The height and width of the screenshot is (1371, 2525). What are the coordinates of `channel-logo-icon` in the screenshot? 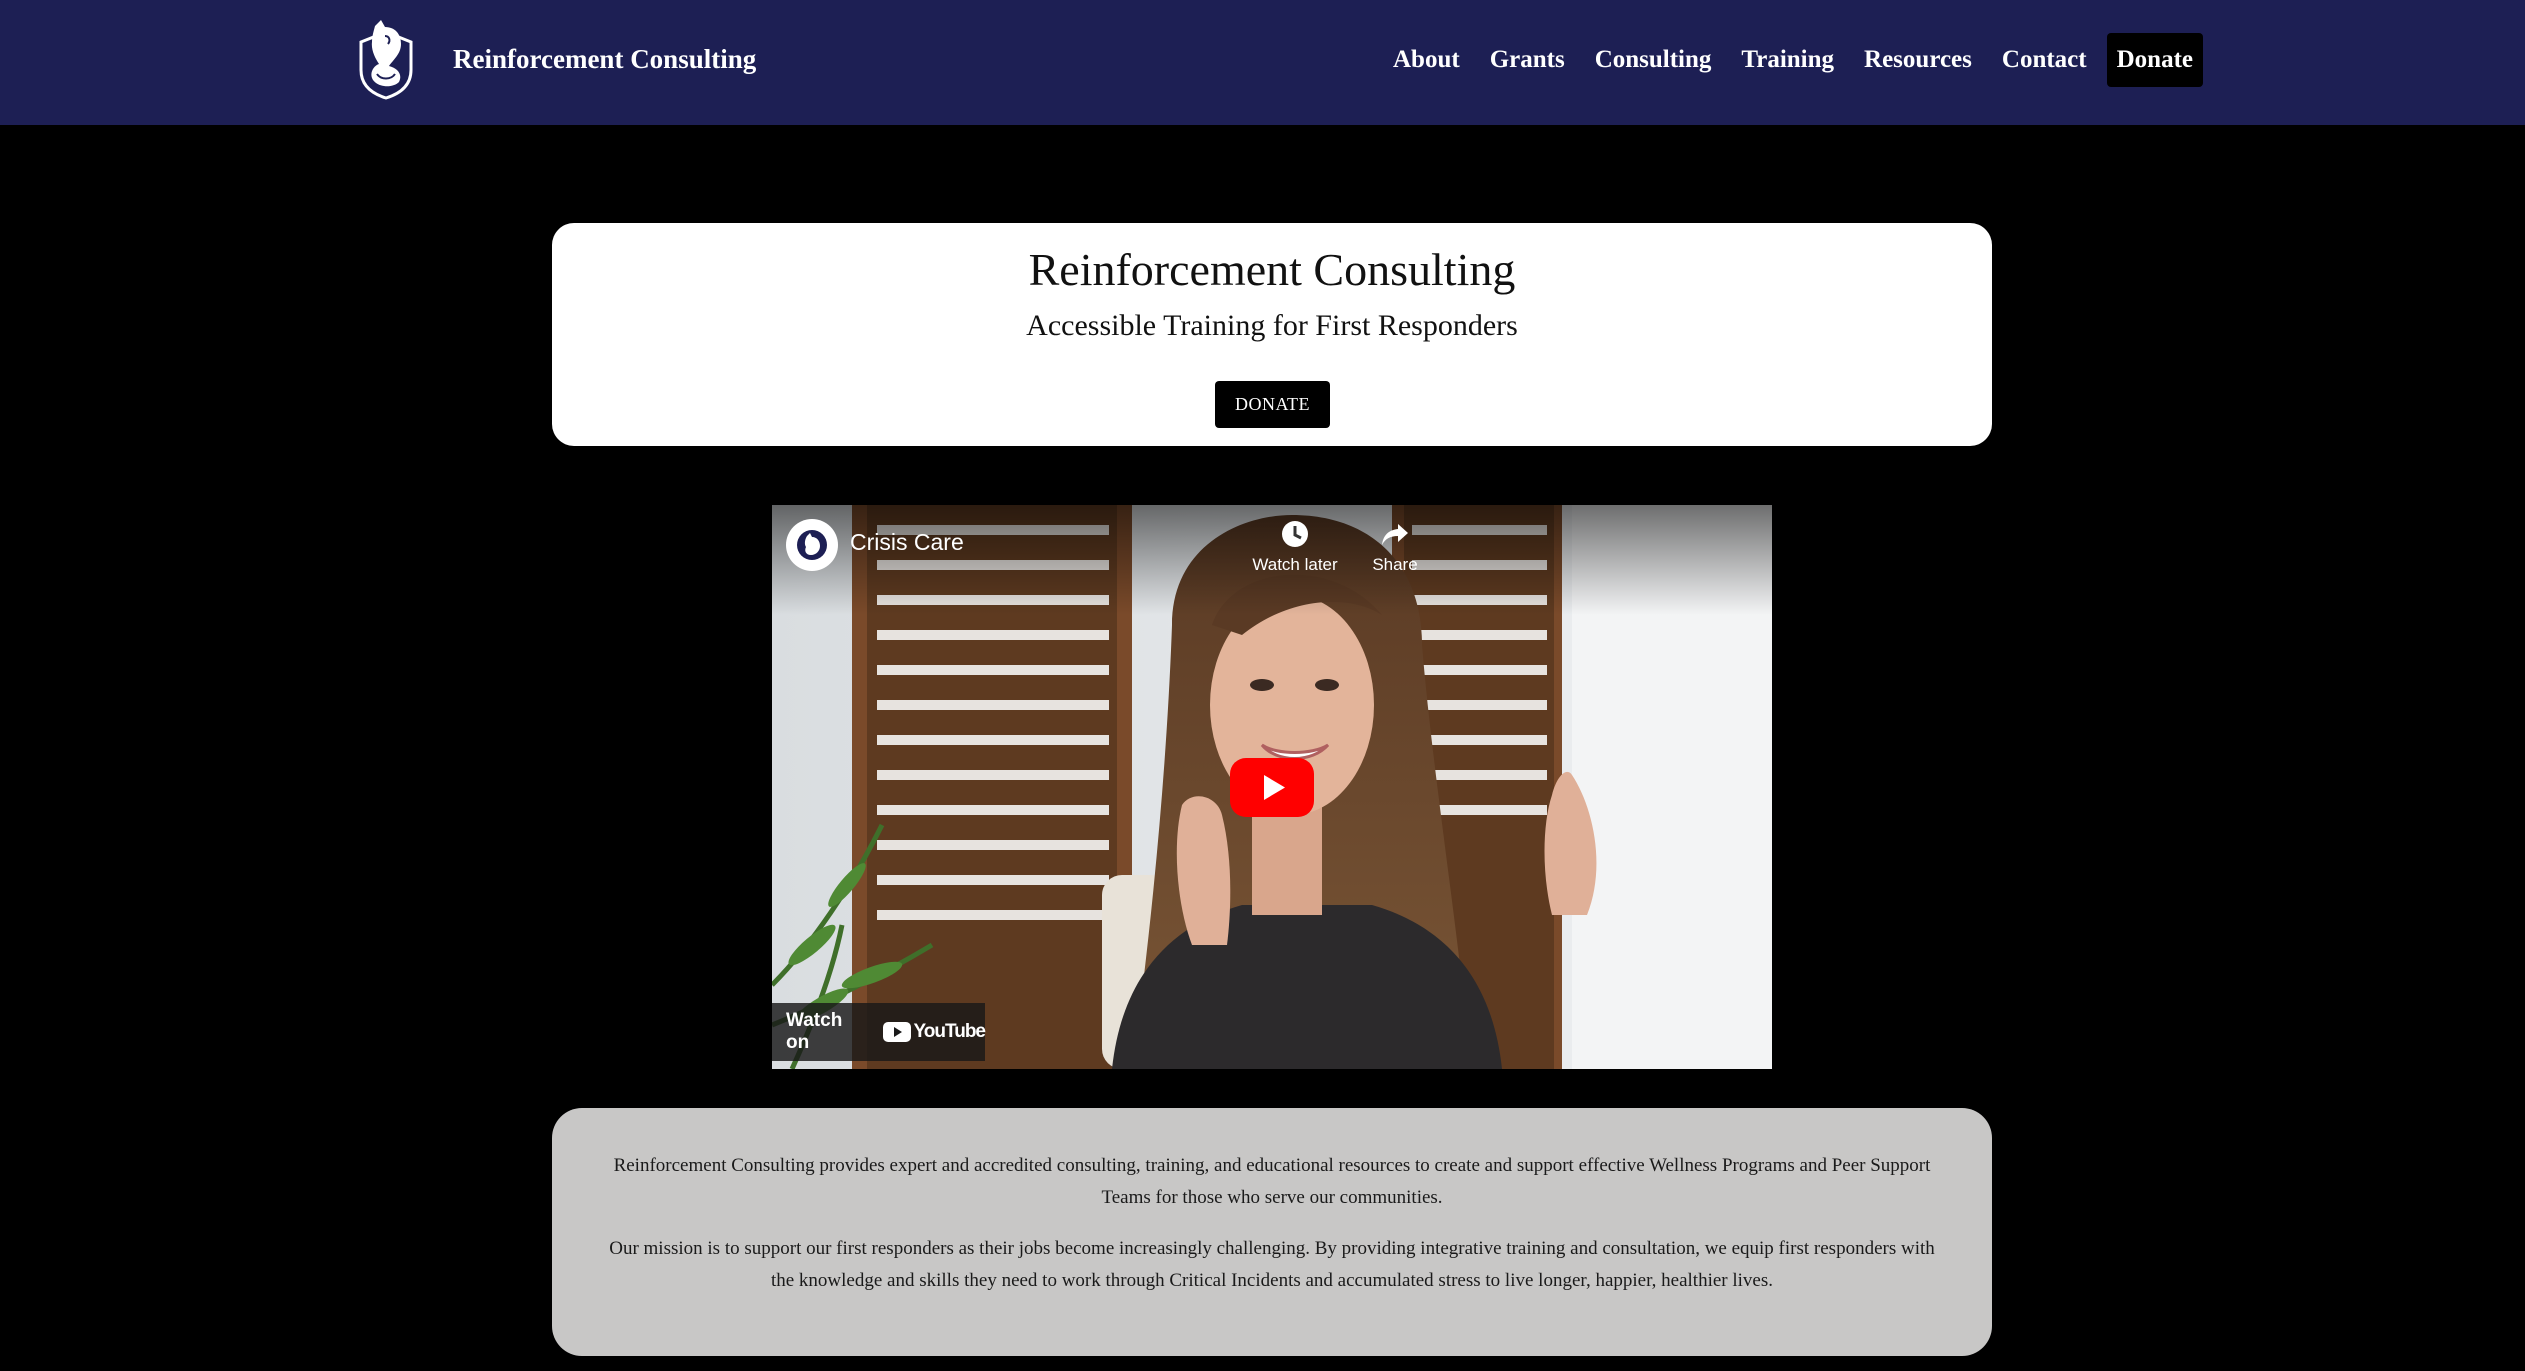 It's located at (812, 545).